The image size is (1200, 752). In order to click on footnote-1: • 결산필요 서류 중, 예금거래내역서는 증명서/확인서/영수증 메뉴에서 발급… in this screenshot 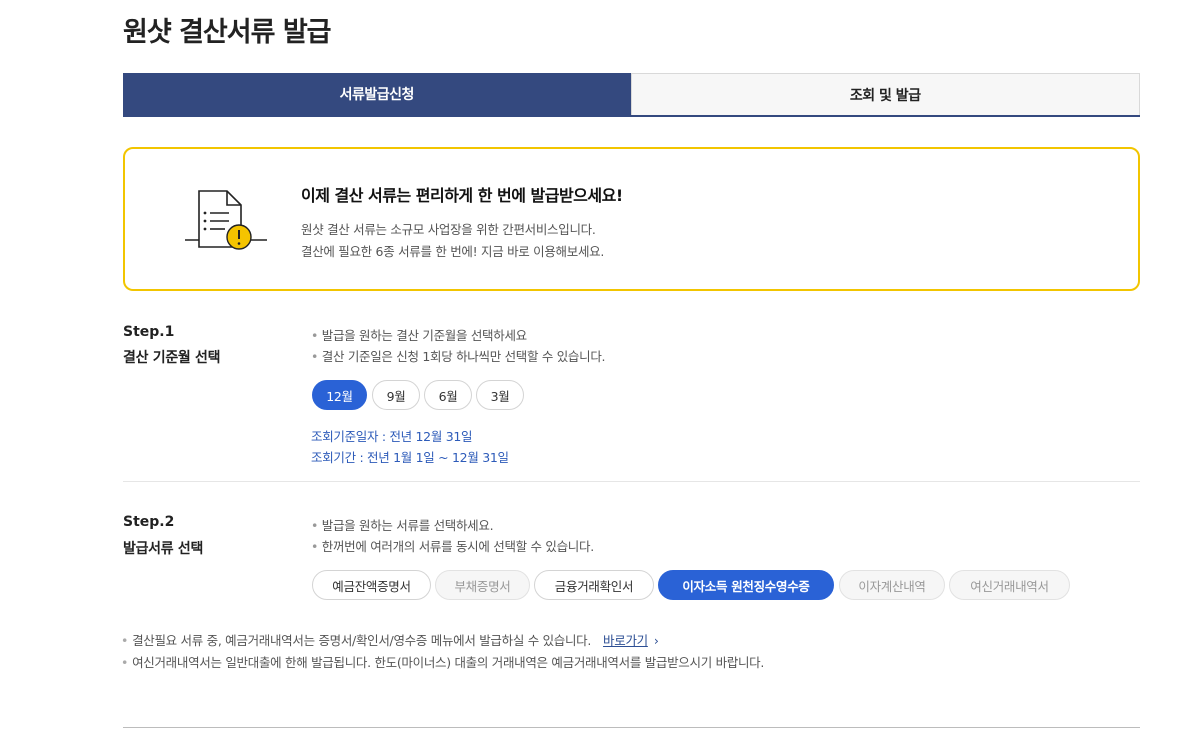, I will do `click(390, 639)`.